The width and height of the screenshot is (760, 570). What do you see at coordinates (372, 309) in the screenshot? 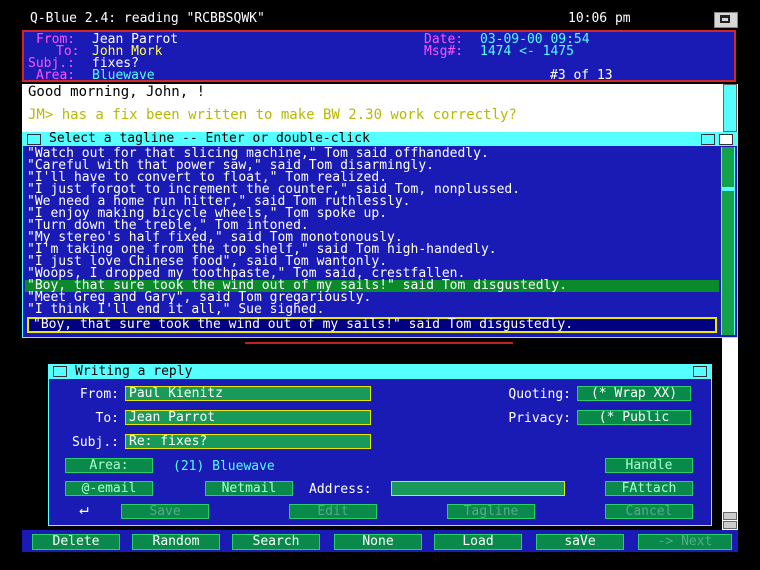
I see `tagline-item: "I think I'll end it all," Sue sighed.` at bounding box center [372, 309].